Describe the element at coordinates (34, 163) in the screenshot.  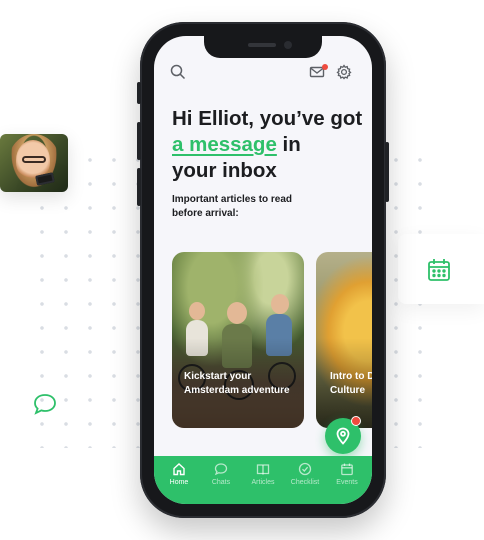
I see `floating-avatar-photo` at that location.